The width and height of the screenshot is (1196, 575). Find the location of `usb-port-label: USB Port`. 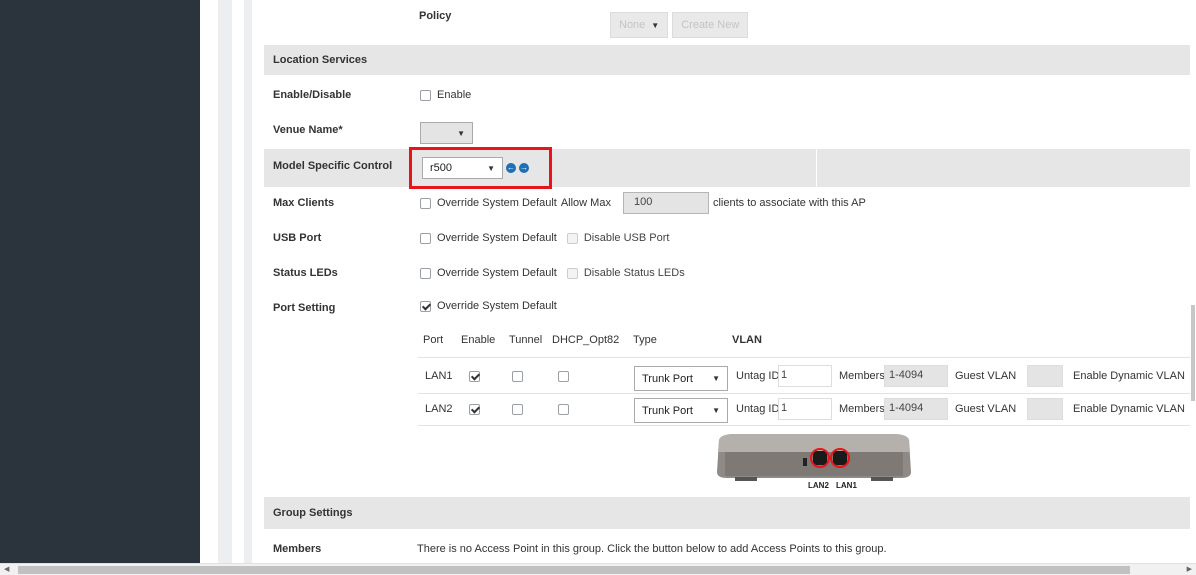

usb-port-label: USB Port is located at coordinates (297, 238).